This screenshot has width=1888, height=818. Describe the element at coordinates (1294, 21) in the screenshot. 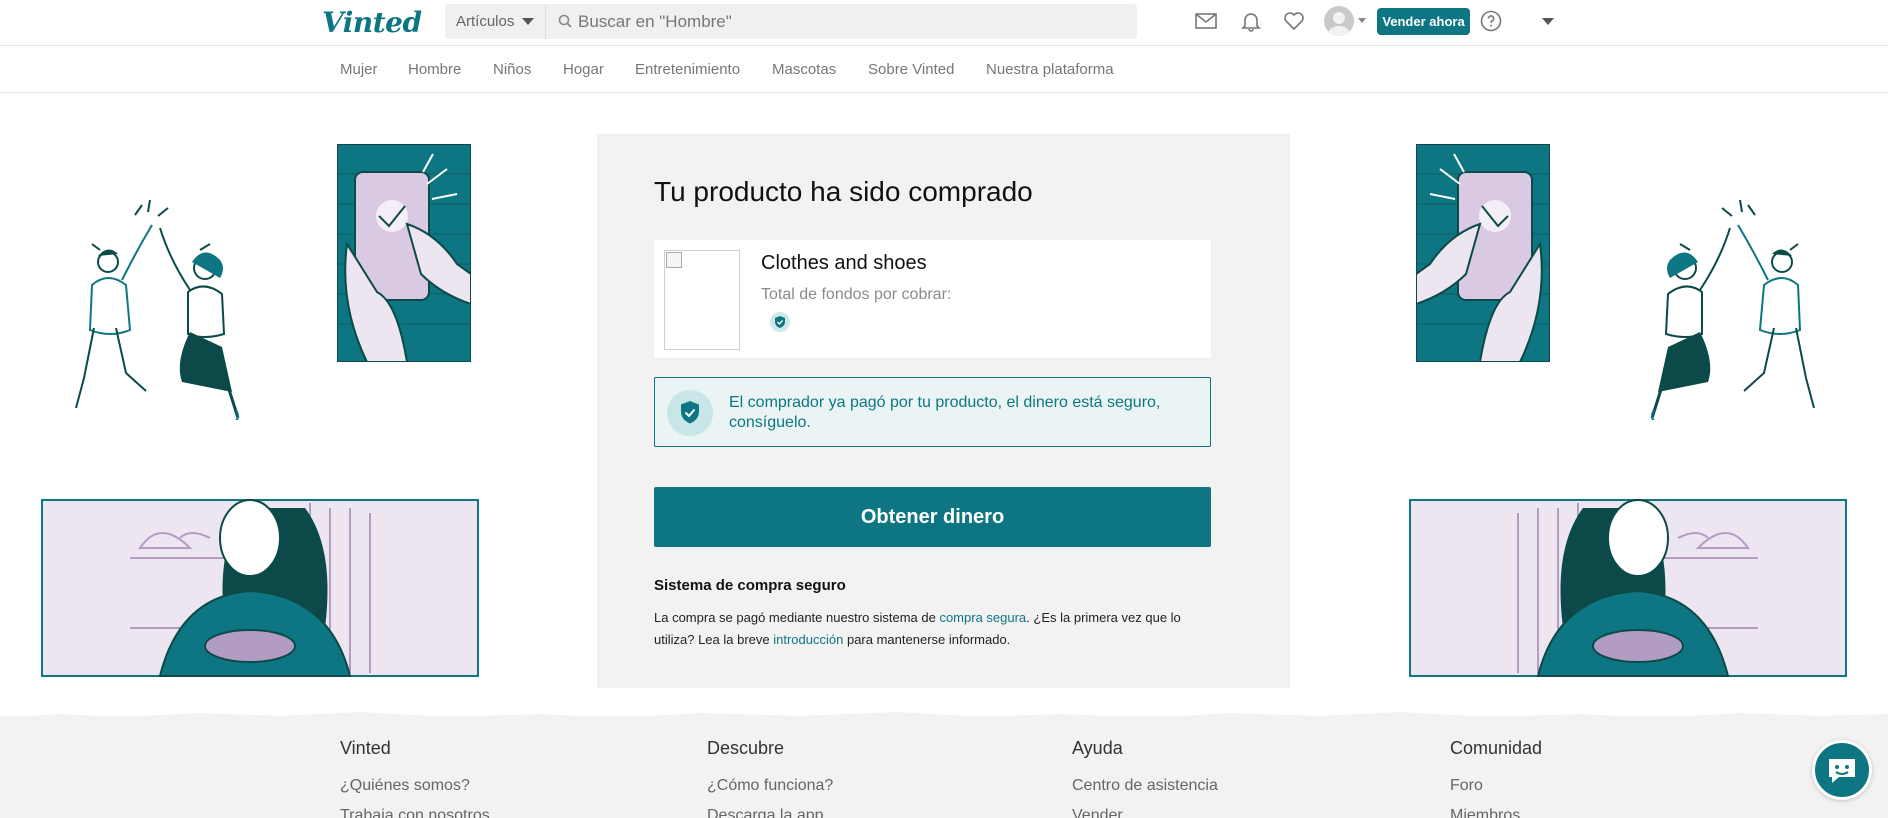

I see `heart-icon` at that location.